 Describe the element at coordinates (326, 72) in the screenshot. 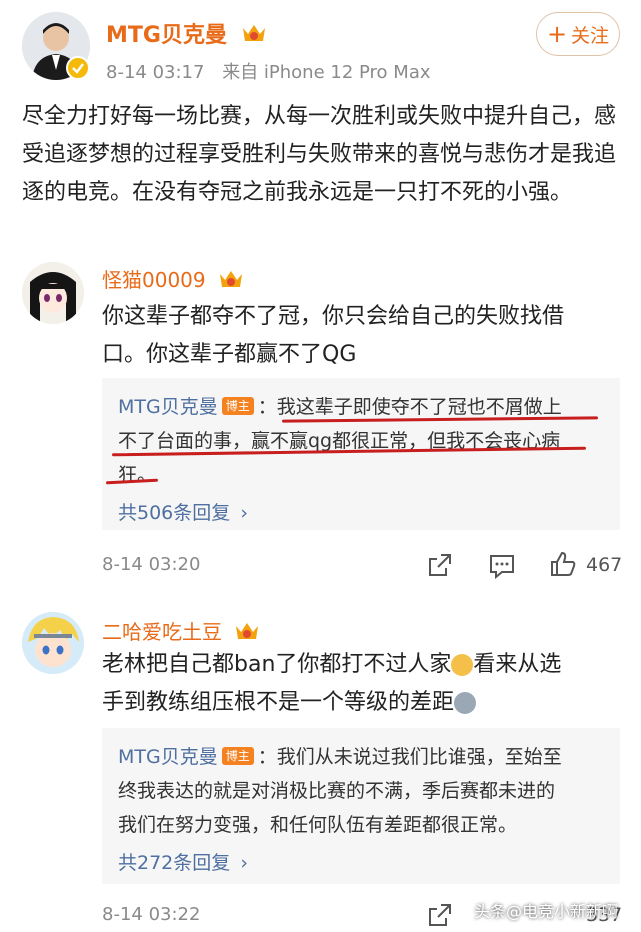

I see `post-source: 来自 iPhone 12 Pro Max` at that location.